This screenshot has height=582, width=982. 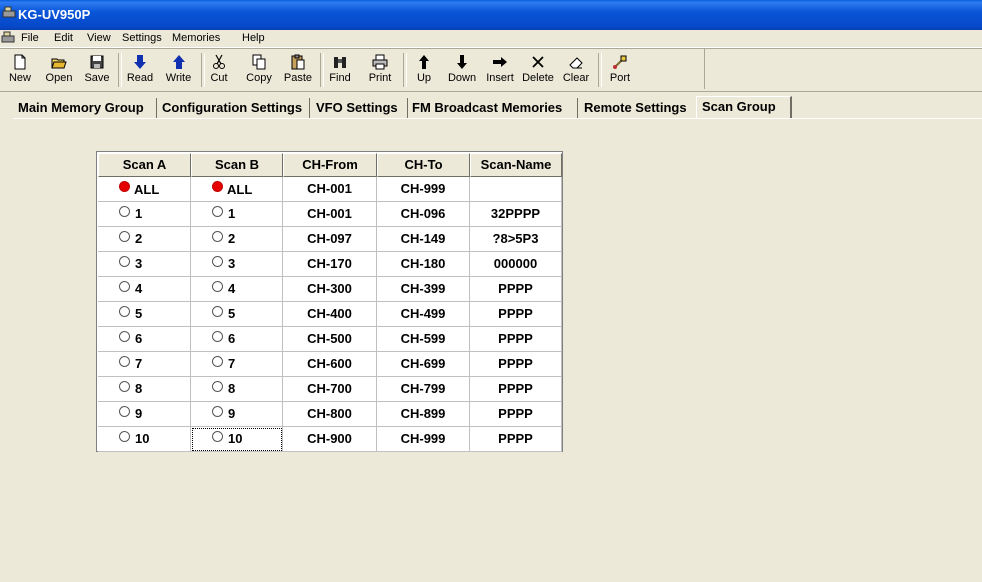 What do you see at coordinates (330, 339) in the screenshot?
I see `ch-from-cell: CH-500` at bounding box center [330, 339].